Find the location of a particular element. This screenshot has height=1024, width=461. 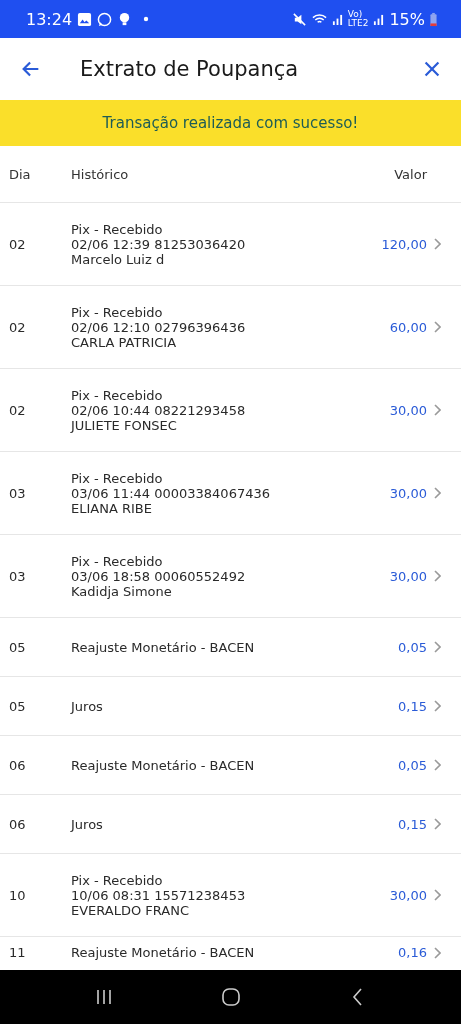

lte-label: LTE2 is located at coordinates (358, 23).